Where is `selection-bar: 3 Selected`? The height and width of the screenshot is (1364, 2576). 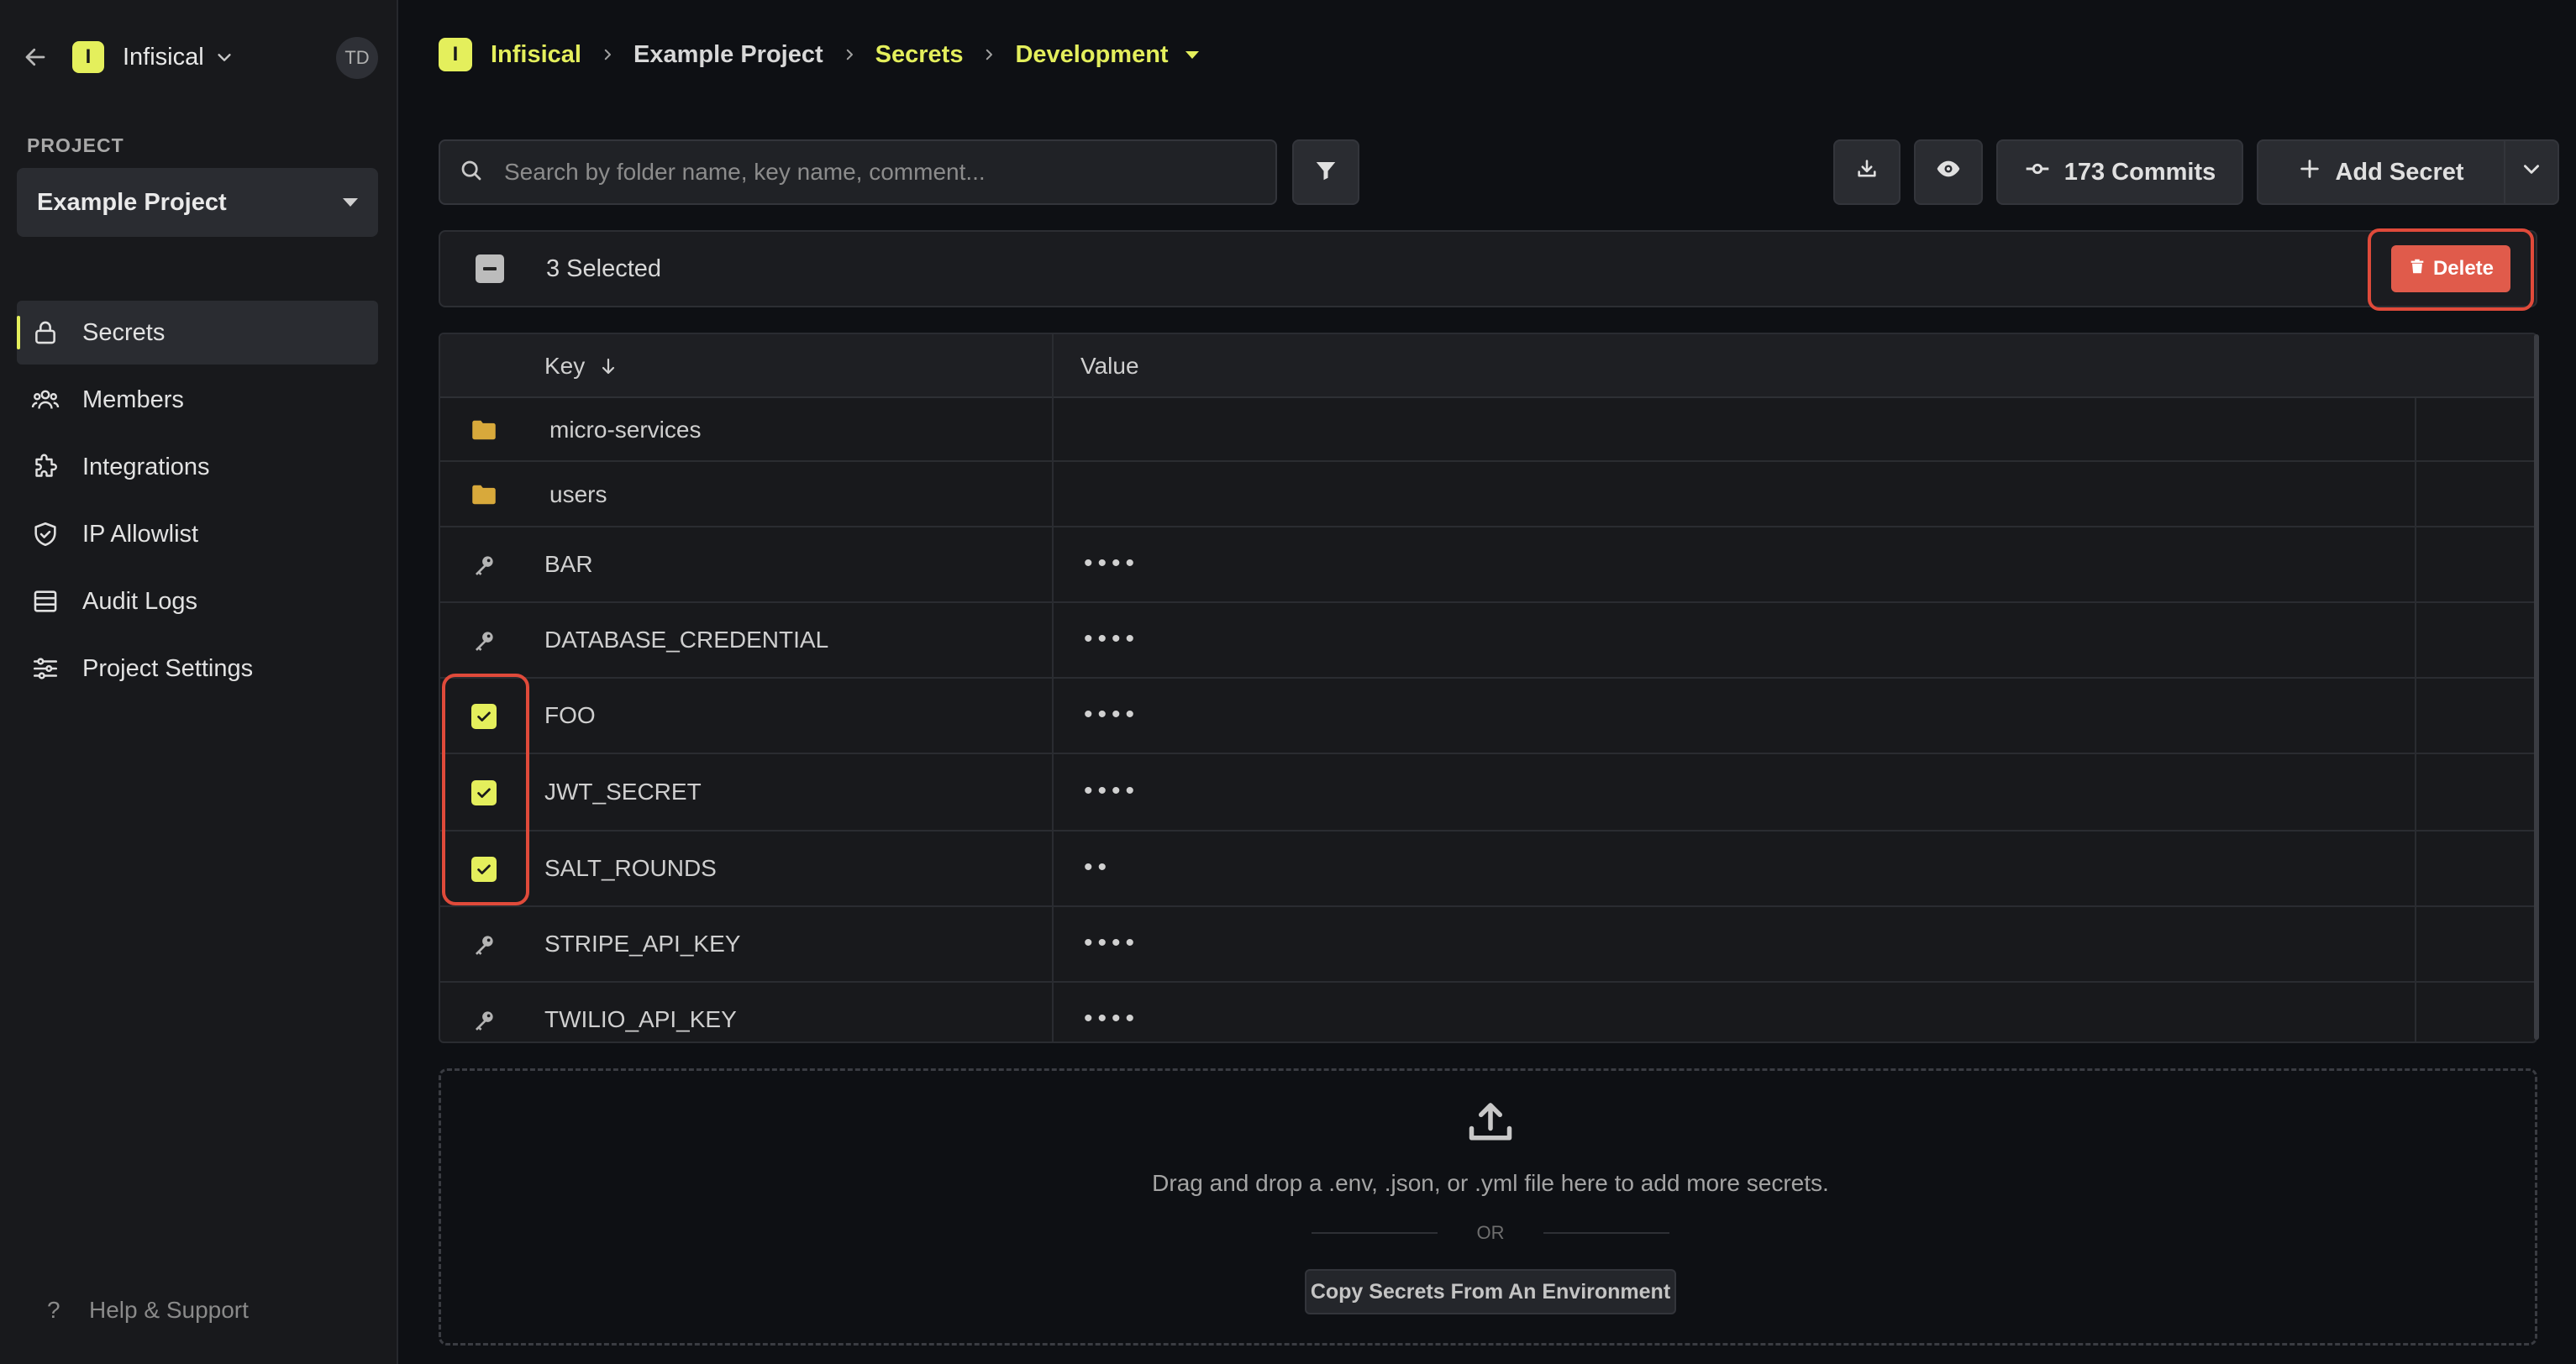 selection-bar: 3 Selected is located at coordinates (1488, 268).